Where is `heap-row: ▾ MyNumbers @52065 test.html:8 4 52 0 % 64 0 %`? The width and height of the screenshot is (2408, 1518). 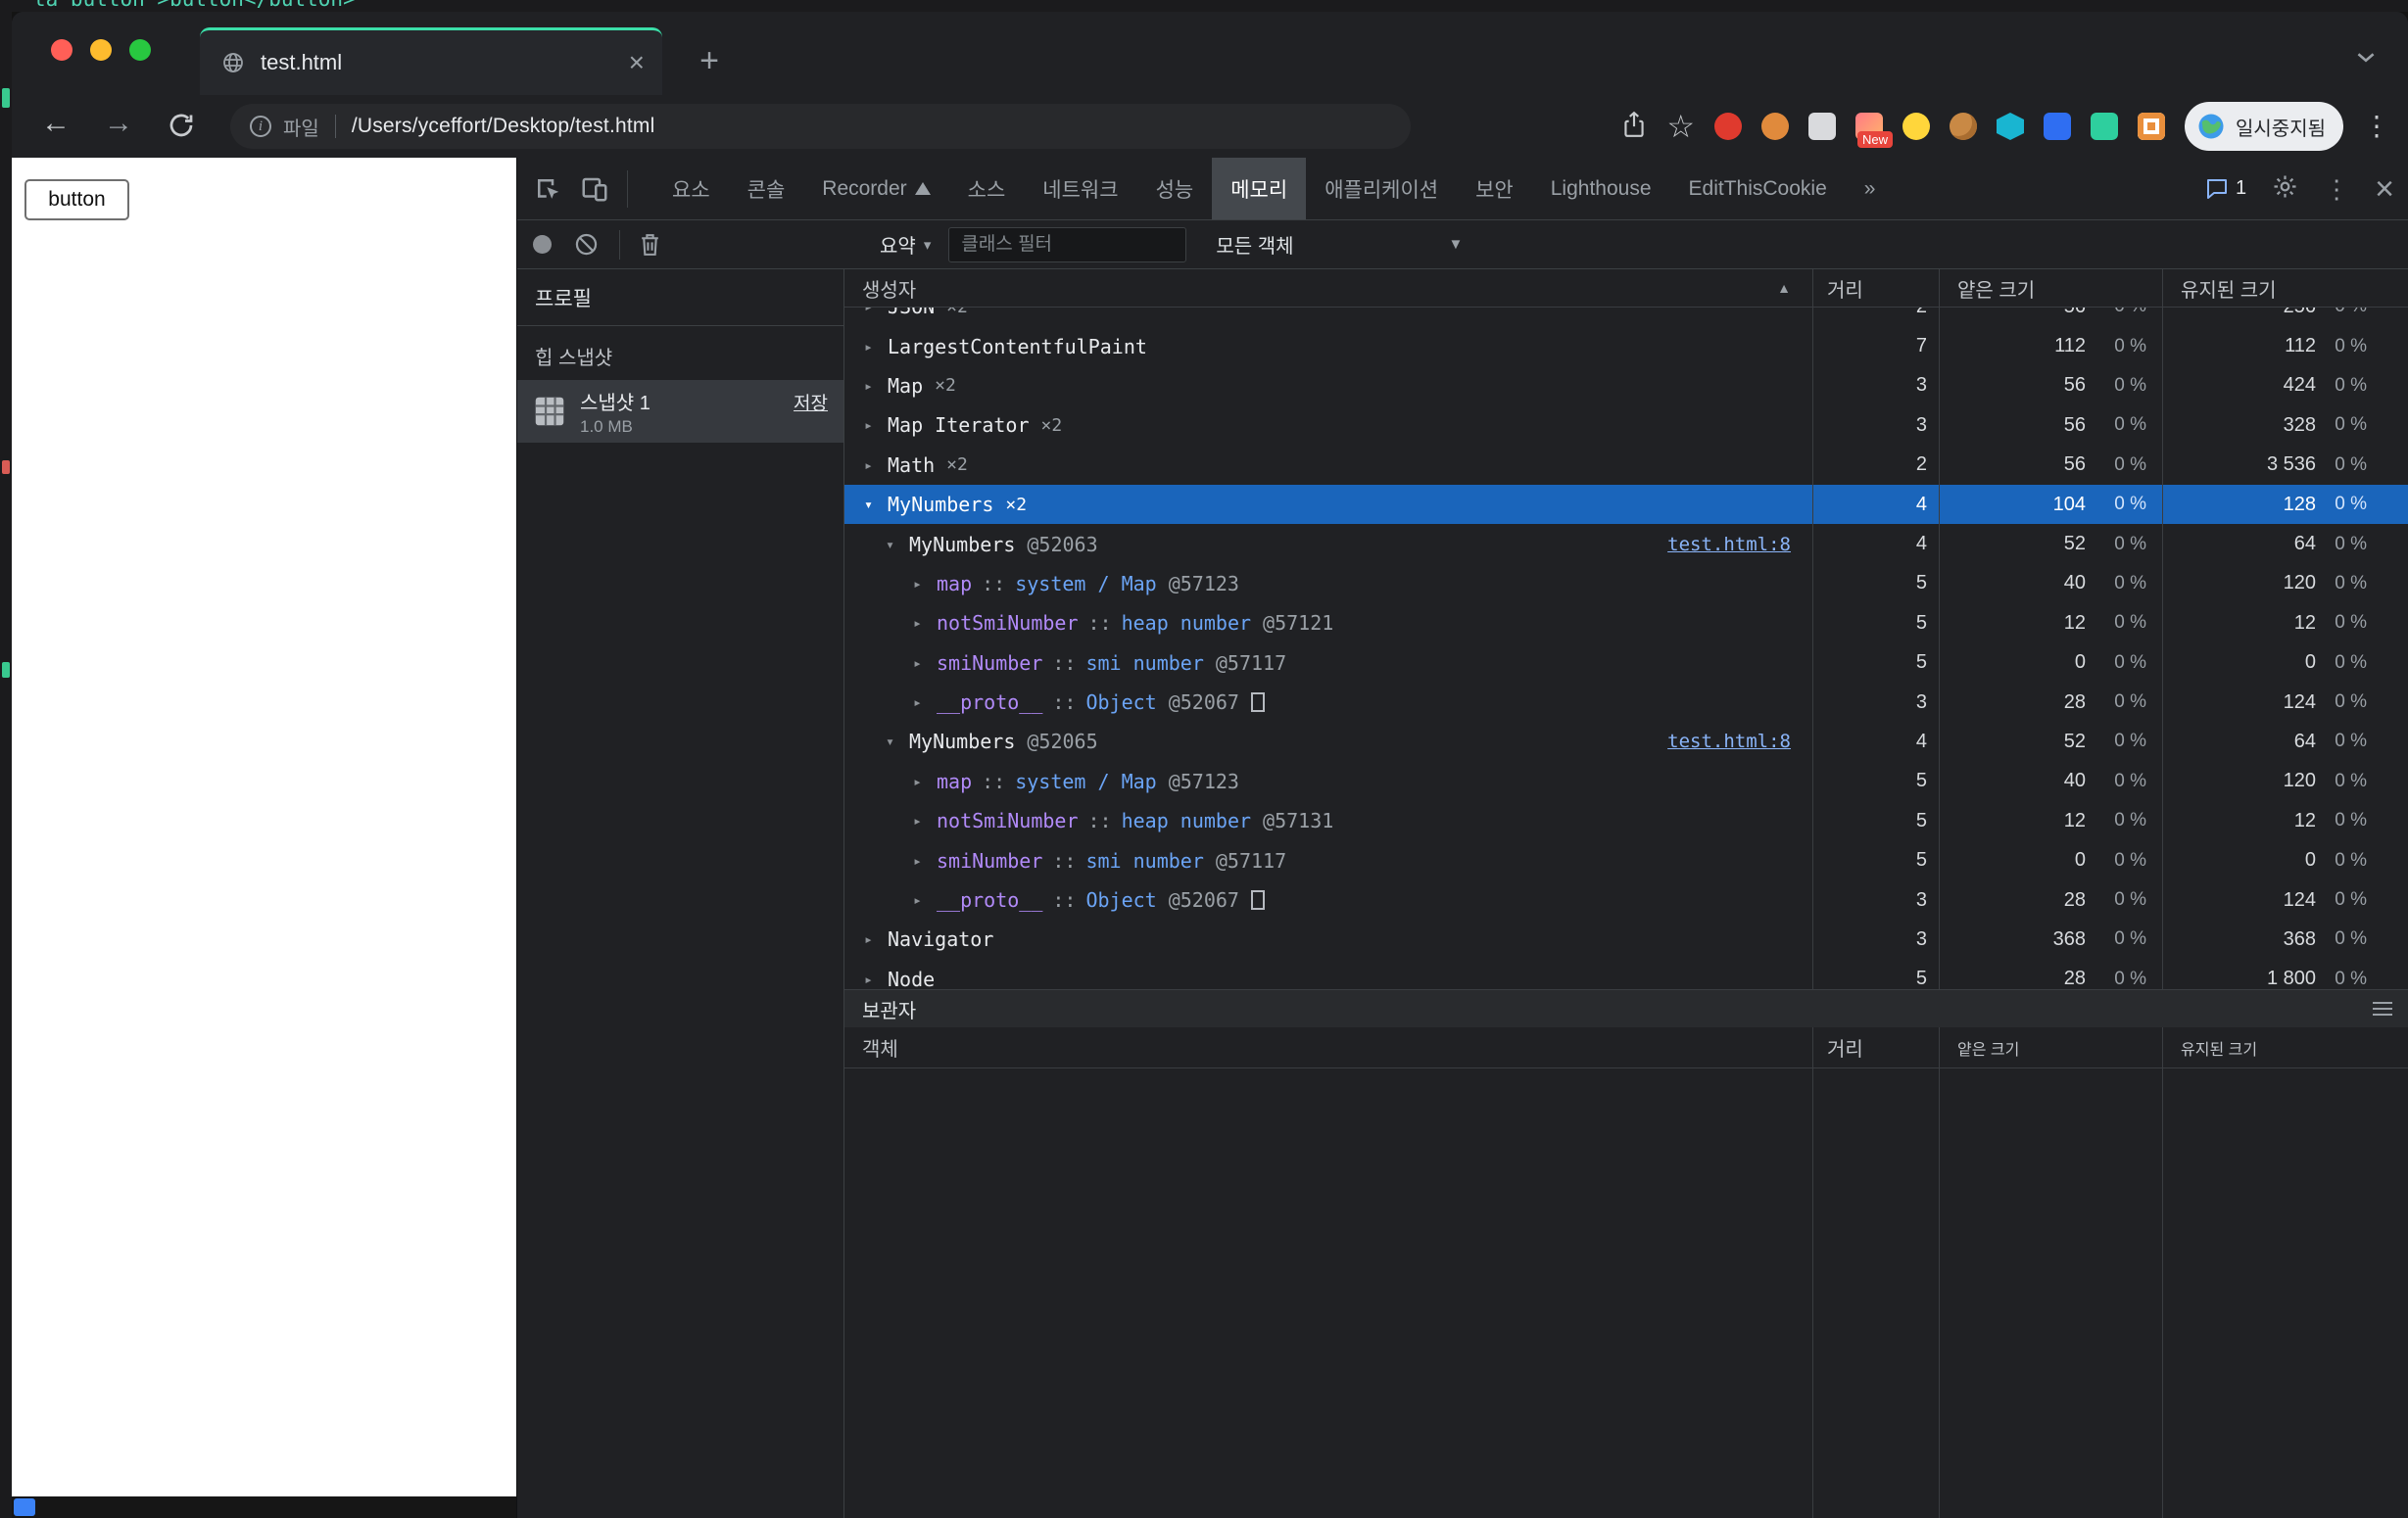
heap-row: ▾ MyNumbers @52065 test.html:8 4 52 0 % 64 0 % is located at coordinates (1626, 742).